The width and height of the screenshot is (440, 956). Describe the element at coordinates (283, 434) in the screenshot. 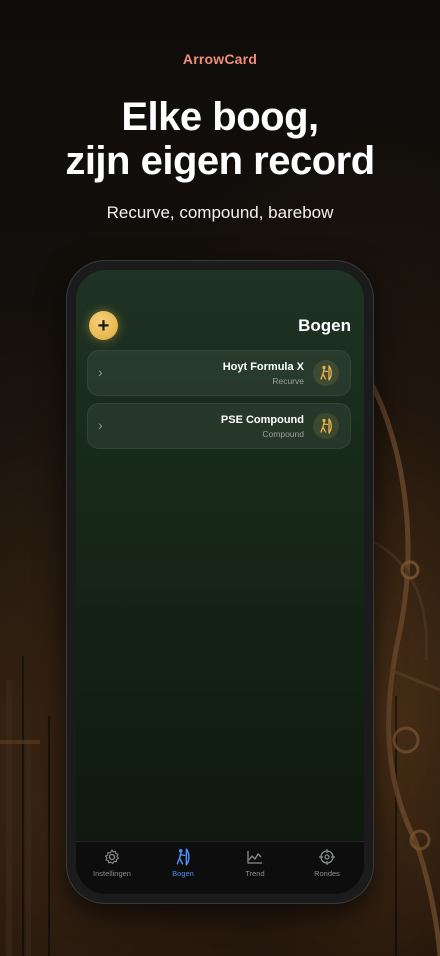

I see `bow-type: Compound` at that location.